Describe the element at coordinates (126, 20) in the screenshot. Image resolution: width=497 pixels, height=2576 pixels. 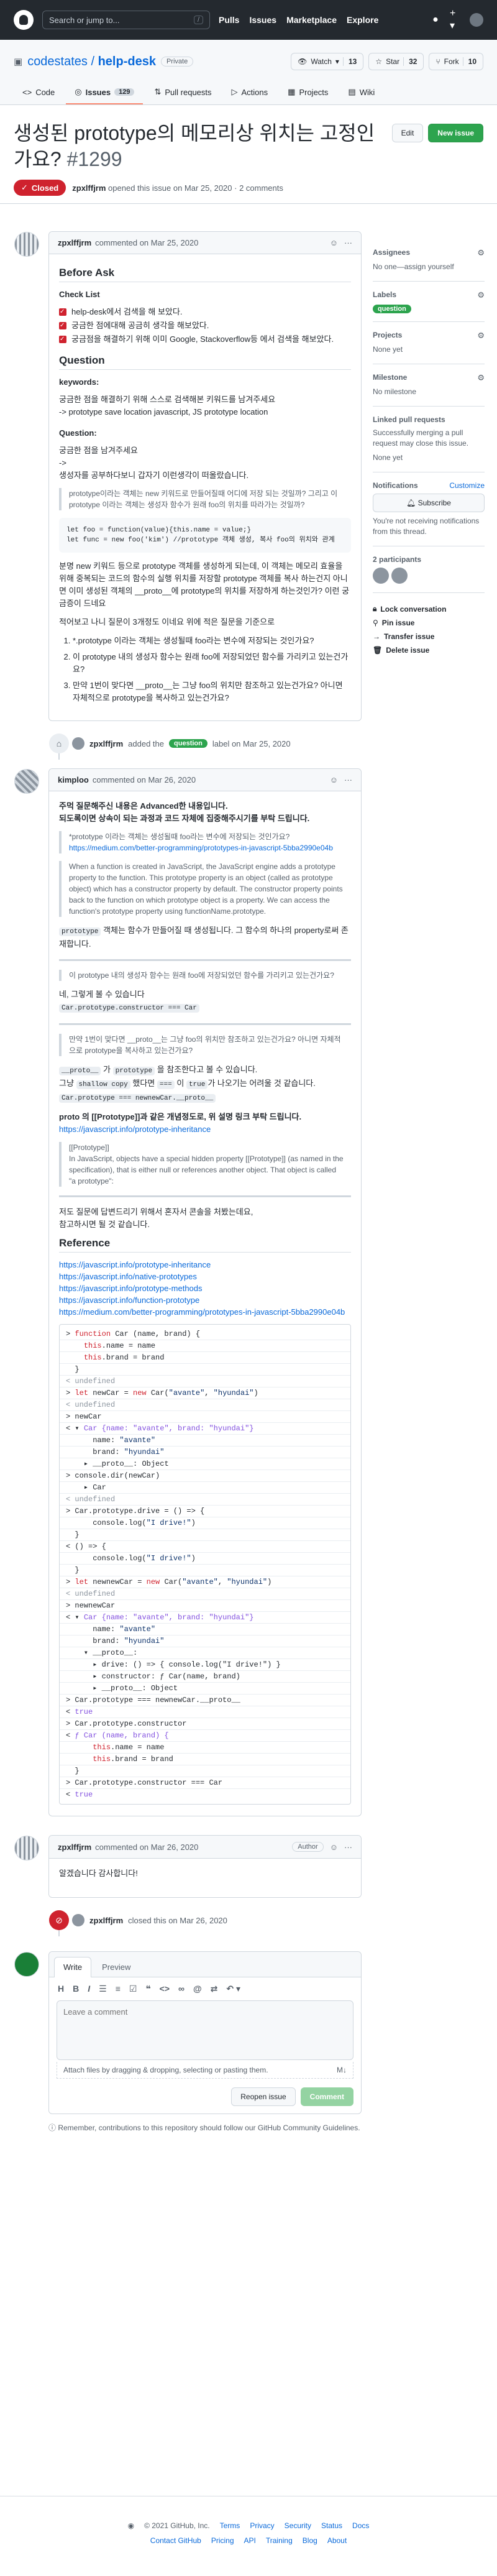
I see `search-input: Search or jump to... /` at that location.